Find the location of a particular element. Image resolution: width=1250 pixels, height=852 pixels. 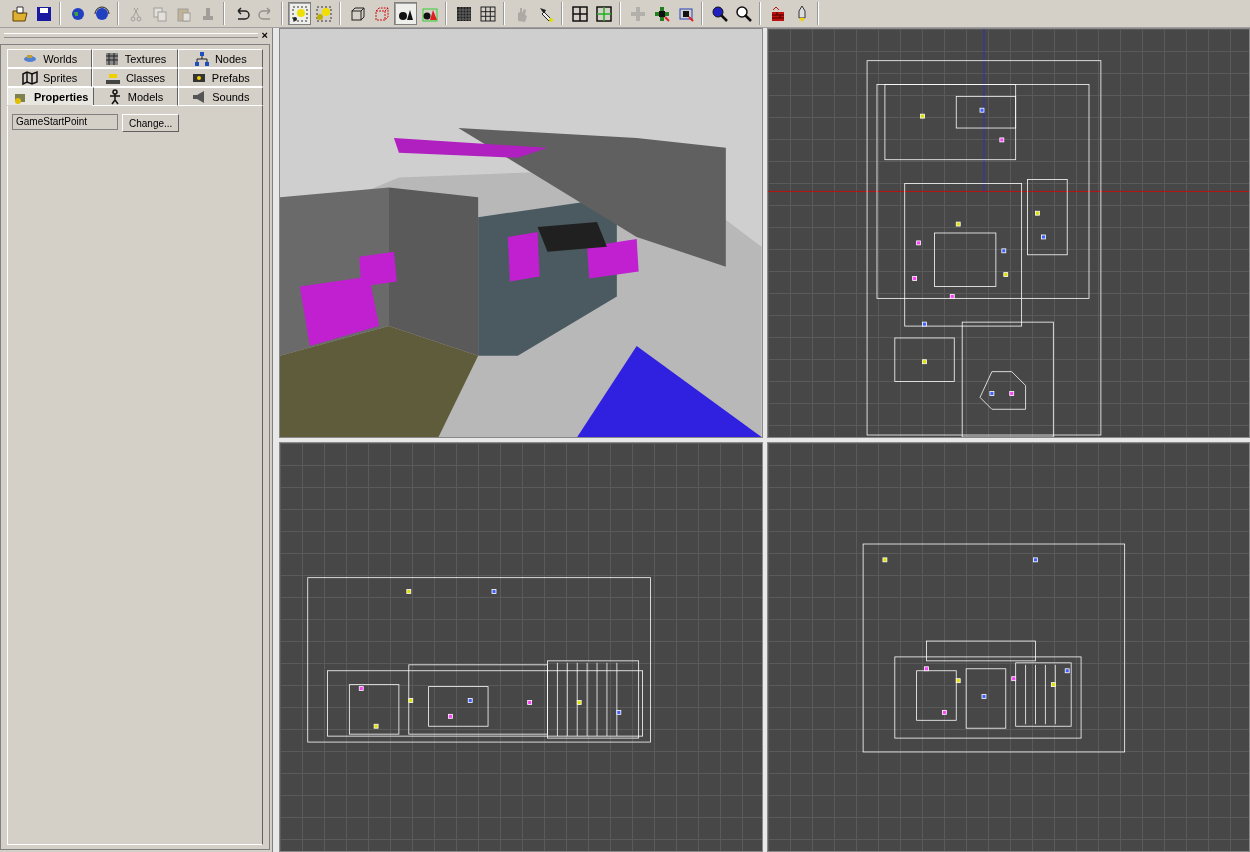

globe-refresh-icon is located at coordinates (101, 13).